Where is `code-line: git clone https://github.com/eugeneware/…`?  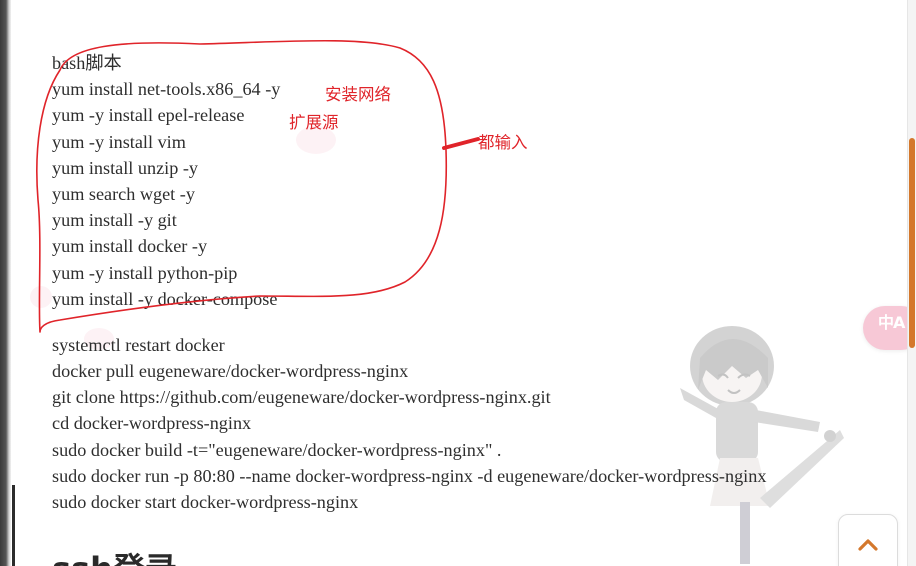
code-line: git clone https://github.com/eugeneware/… is located at coordinates (301, 397).